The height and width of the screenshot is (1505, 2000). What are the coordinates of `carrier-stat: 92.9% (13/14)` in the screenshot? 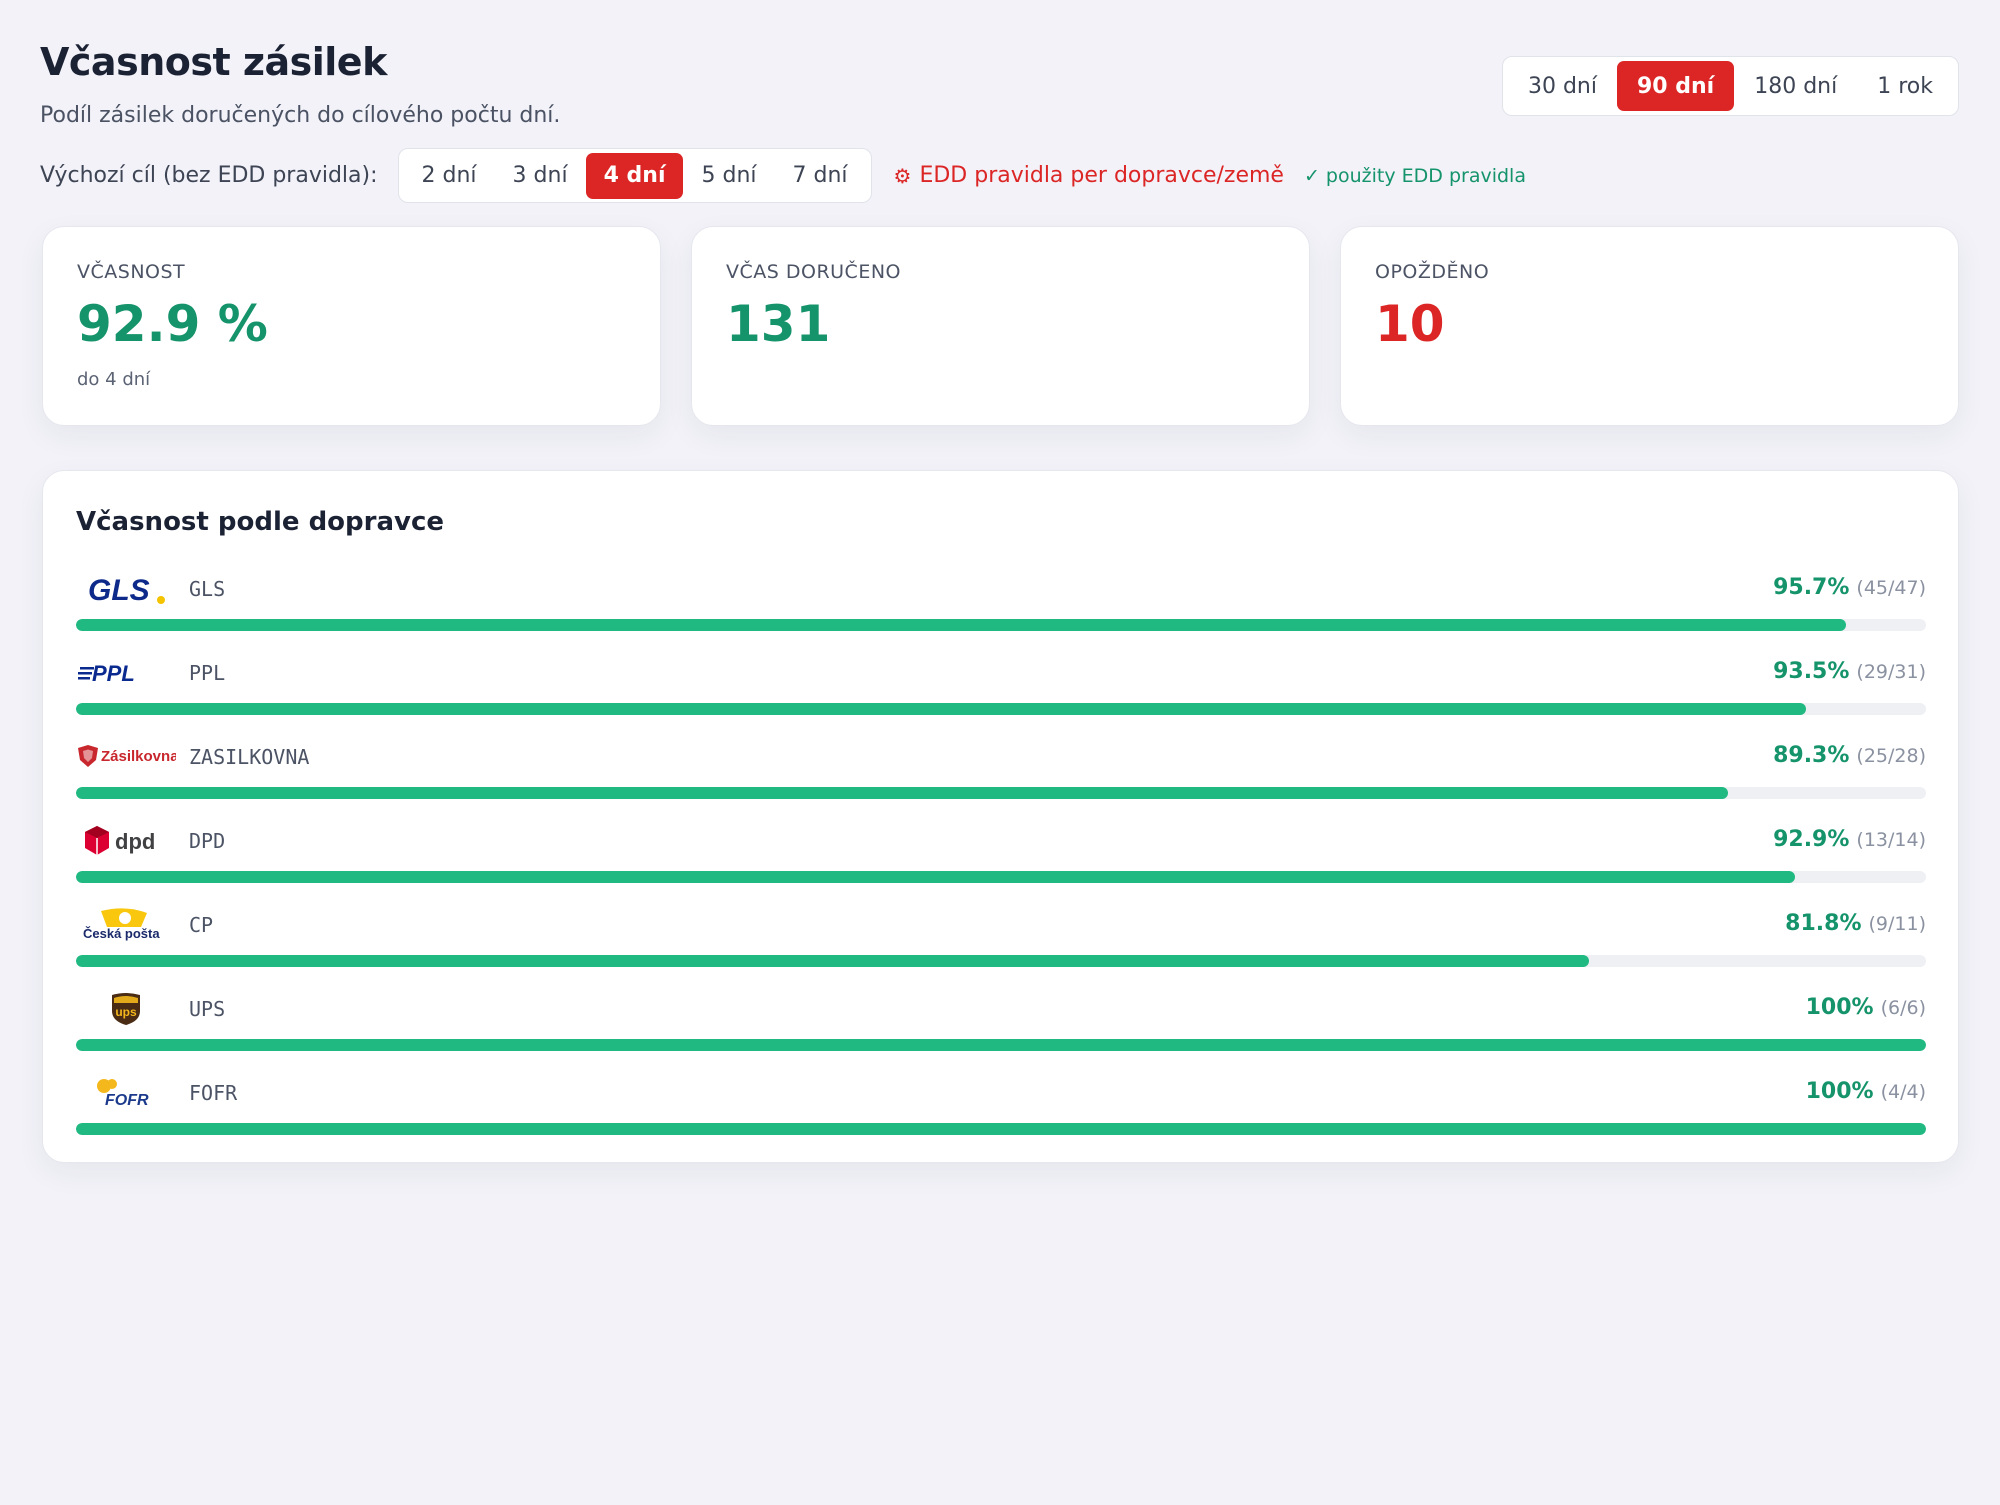 It's located at (1849, 839).